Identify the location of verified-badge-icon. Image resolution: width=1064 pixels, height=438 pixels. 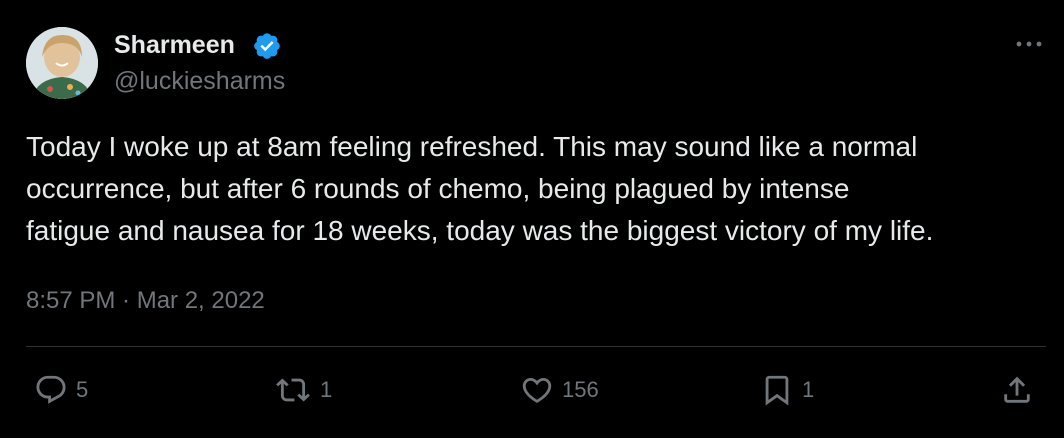
(267, 46).